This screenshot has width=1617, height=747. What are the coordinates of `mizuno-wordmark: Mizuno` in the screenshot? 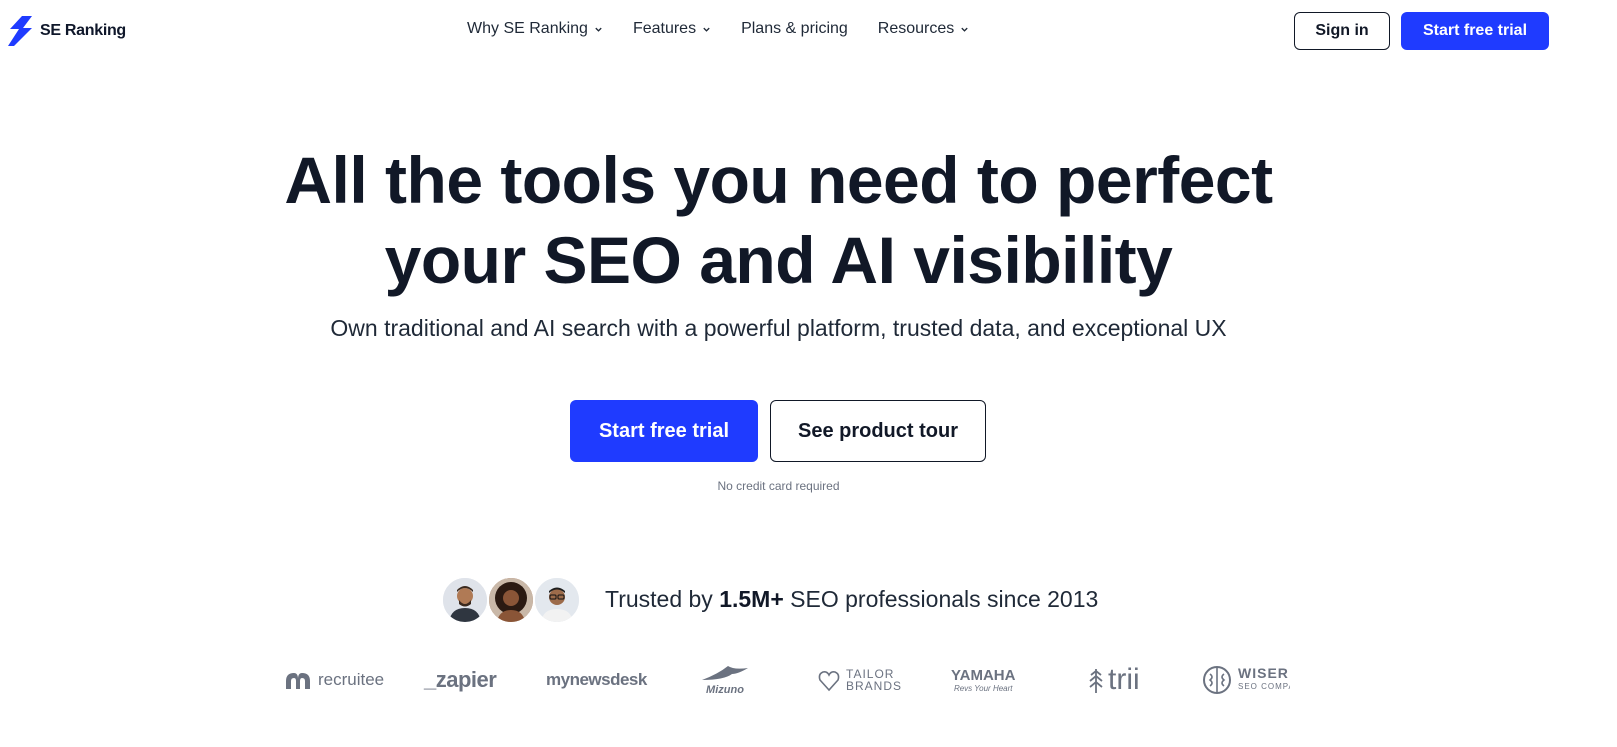 It's located at (725, 690).